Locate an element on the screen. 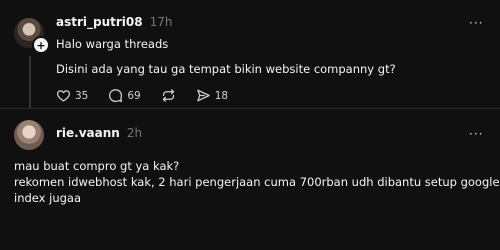 This screenshot has width=500, height=250. repost-icon is located at coordinates (168, 95).